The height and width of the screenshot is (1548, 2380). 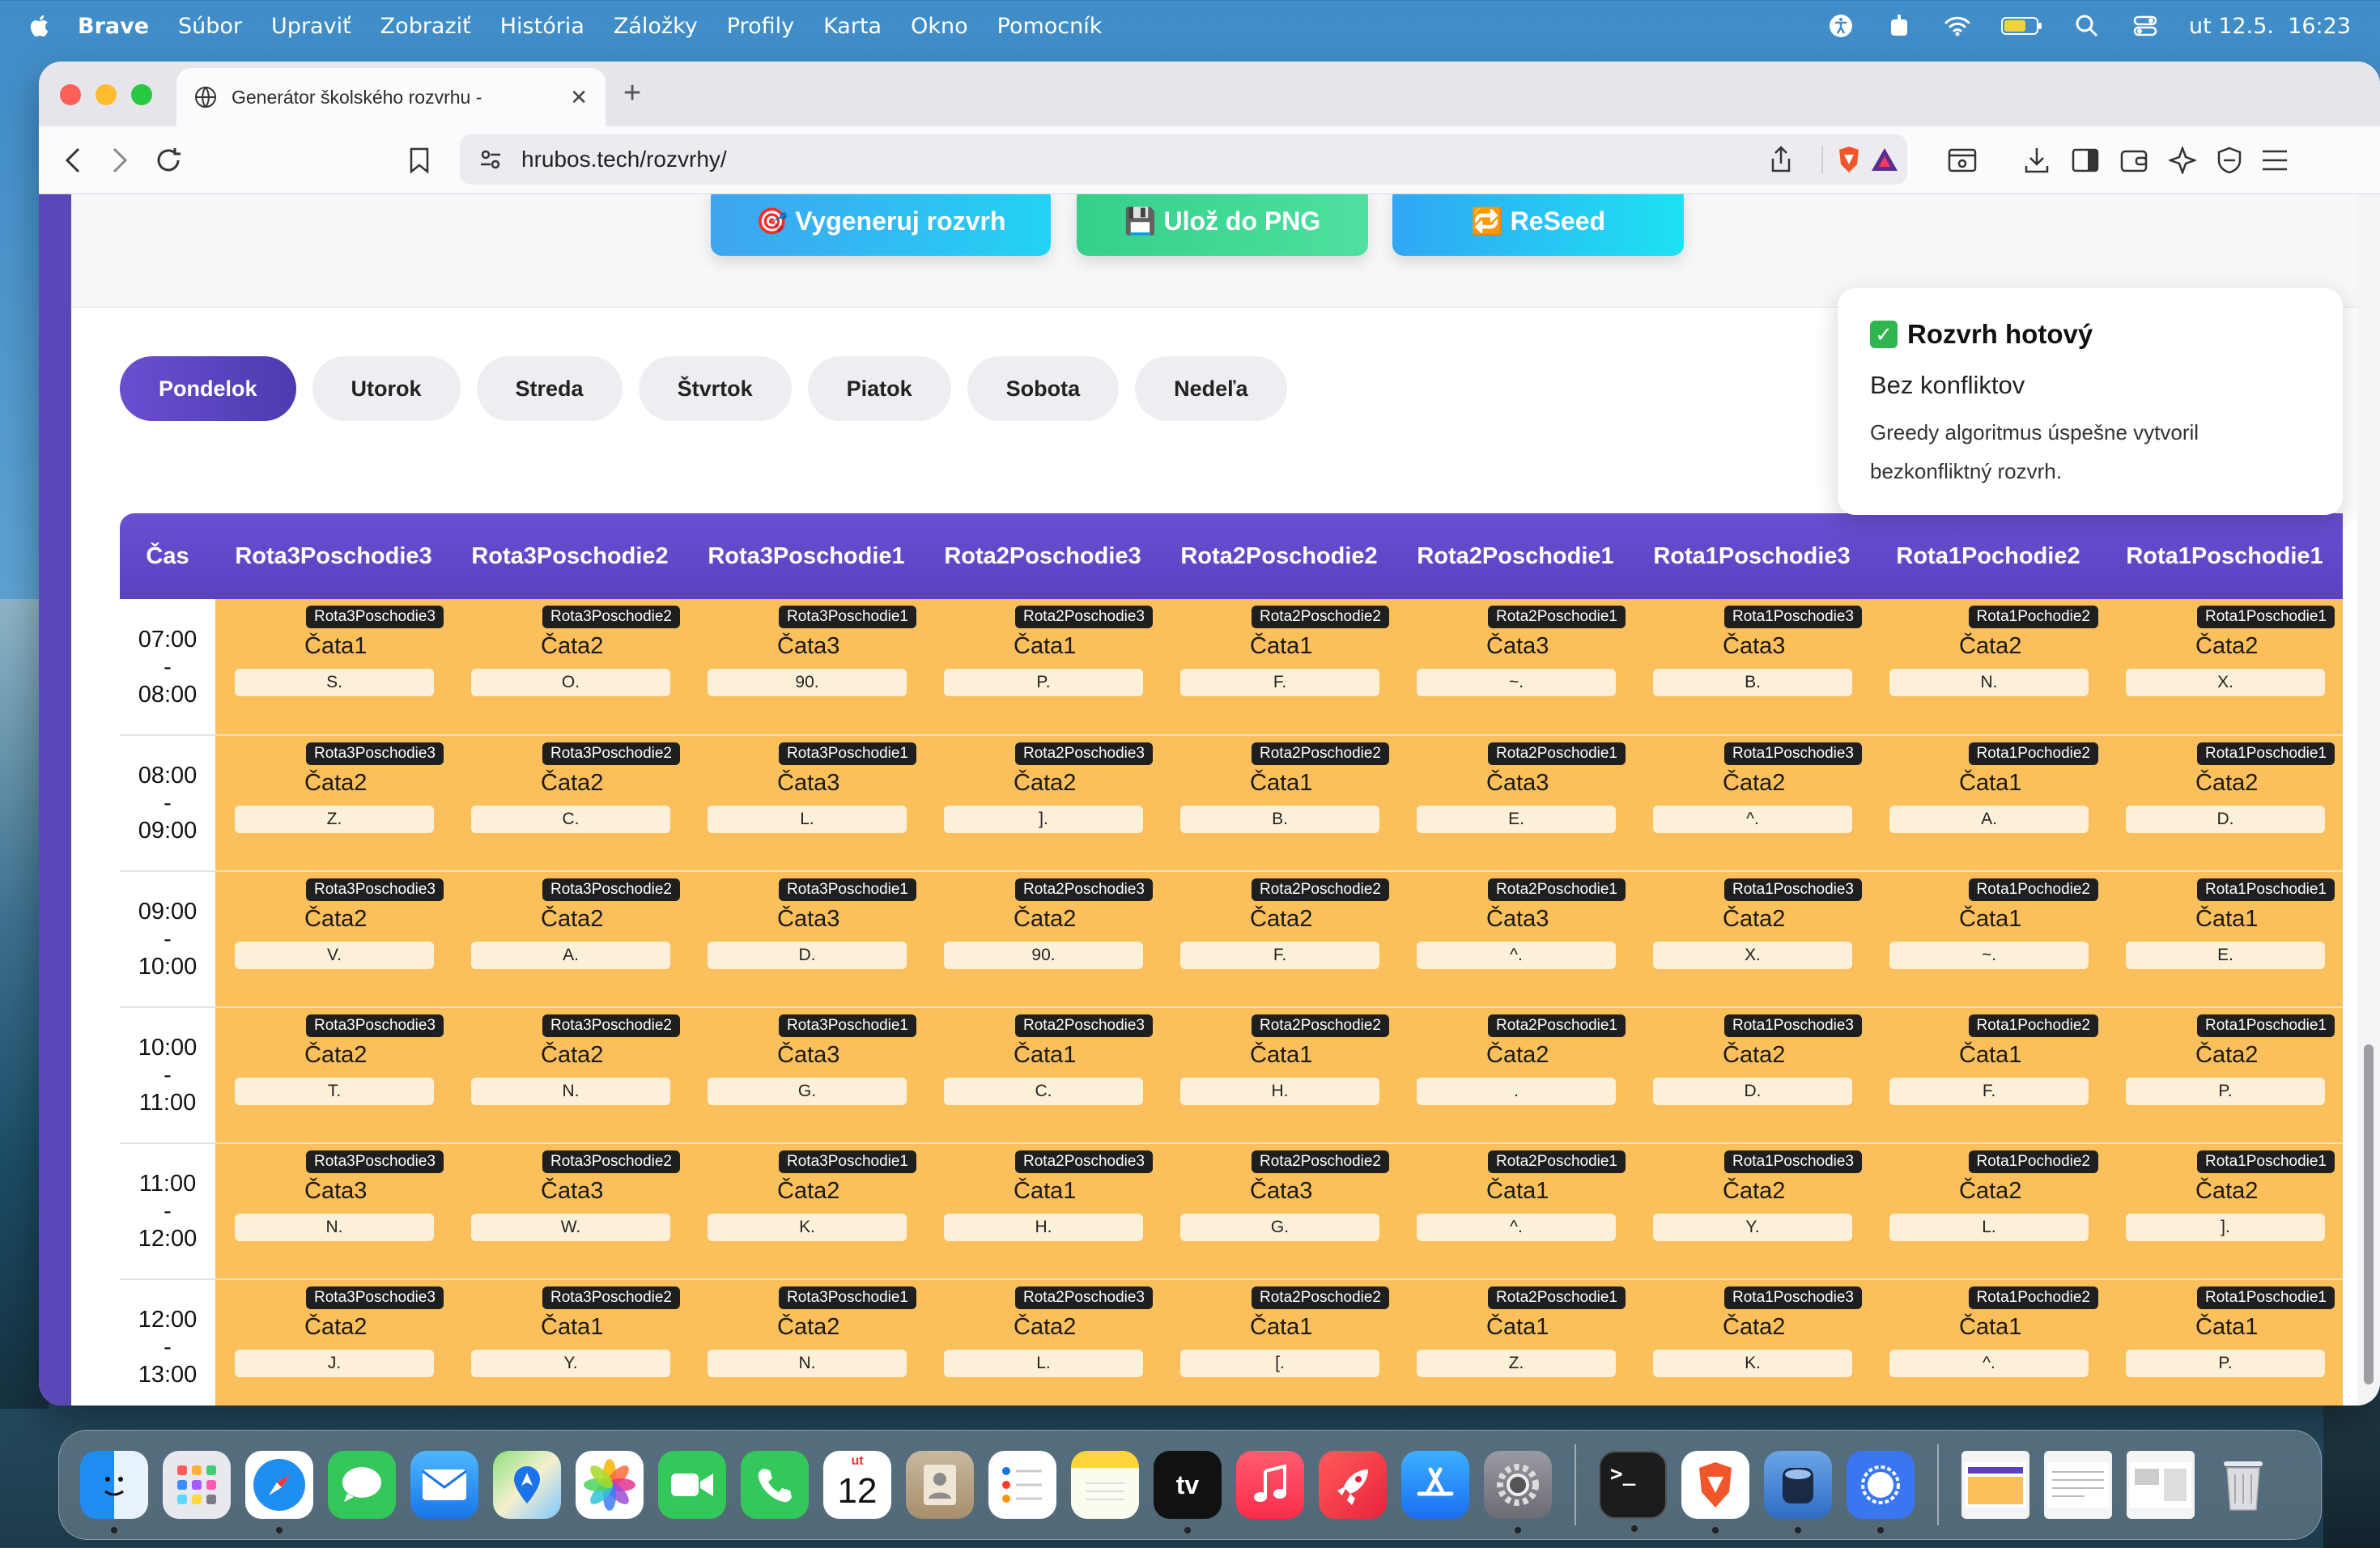 I want to click on lesson-cell: Rota3Poschodie3 Čata2 T., so click(x=333, y=1076).